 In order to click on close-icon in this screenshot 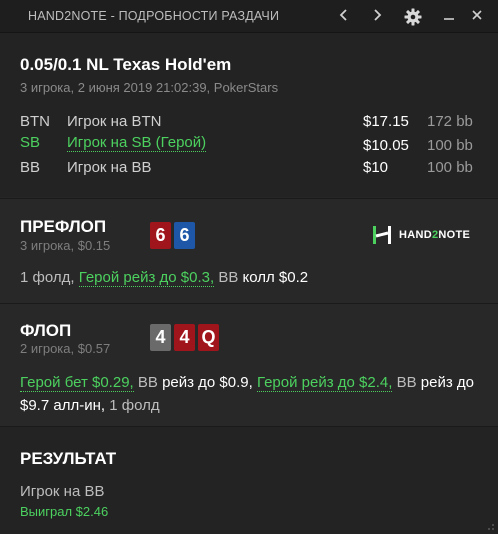, I will do `click(477, 15)`.